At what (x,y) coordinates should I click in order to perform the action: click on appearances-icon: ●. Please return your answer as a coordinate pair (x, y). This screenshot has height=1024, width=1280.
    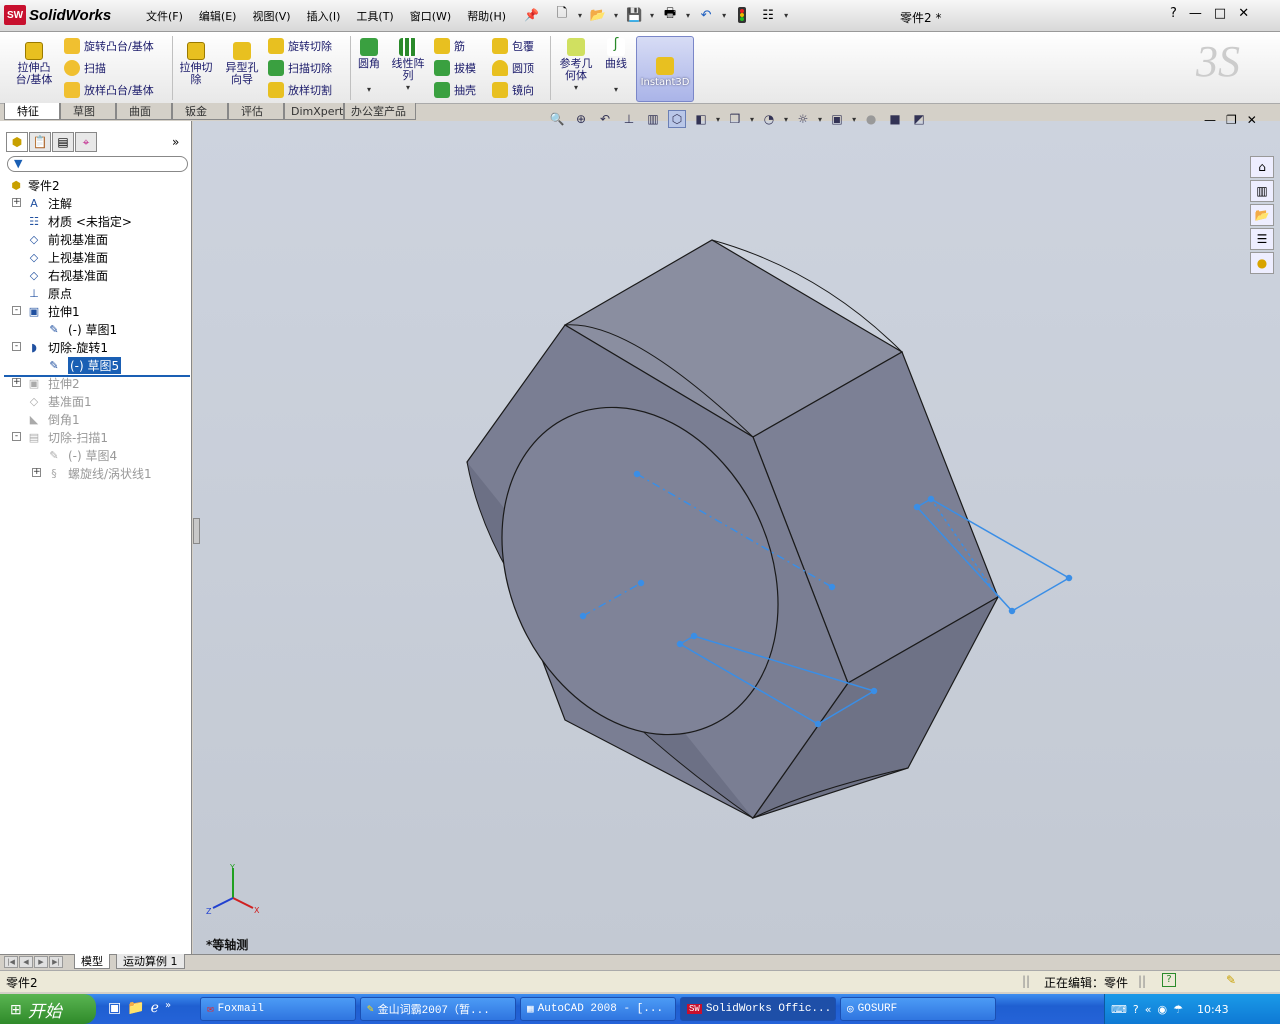
    Looking at the image, I should click on (1262, 263).